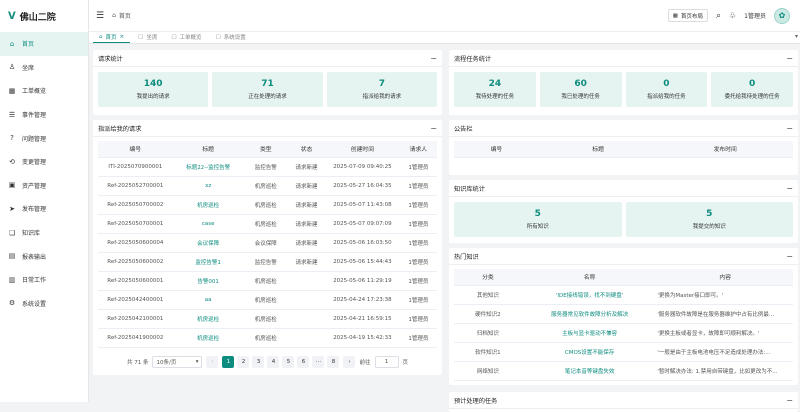 This screenshot has height=412, width=800. I want to click on page-button: ···, so click(318, 361).